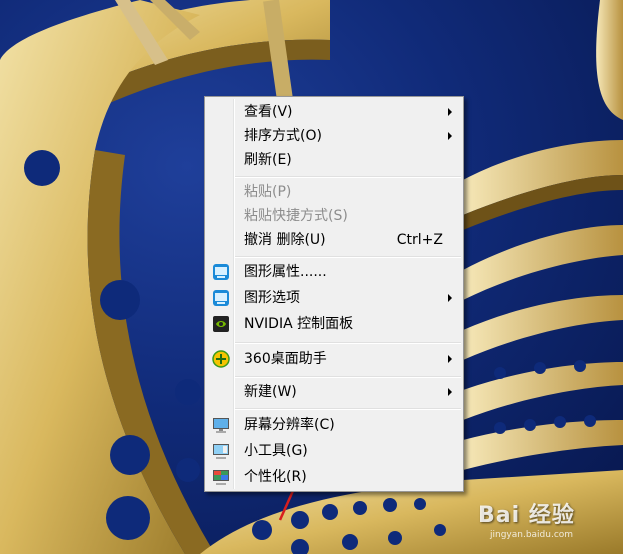 The height and width of the screenshot is (554, 623). Describe the element at coordinates (299, 324) in the screenshot. I see `menu-item-label: NVIDIA 控制面板` at that location.